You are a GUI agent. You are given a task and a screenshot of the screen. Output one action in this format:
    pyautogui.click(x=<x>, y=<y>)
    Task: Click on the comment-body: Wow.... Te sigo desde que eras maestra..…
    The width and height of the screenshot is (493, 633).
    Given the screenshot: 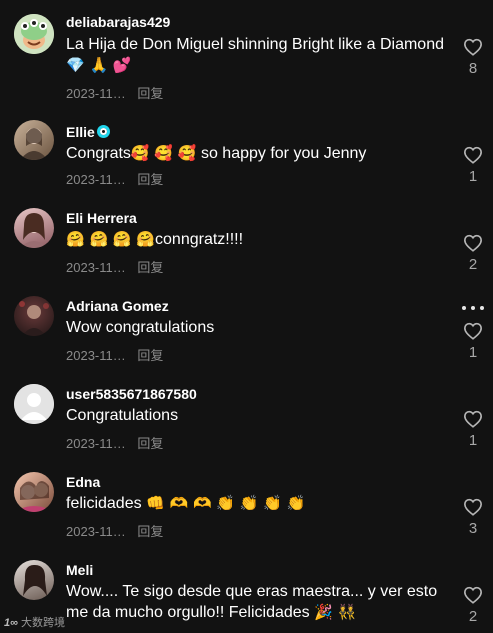 What is the action you would take?
    pyautogui.click(x=252, y=602)
    